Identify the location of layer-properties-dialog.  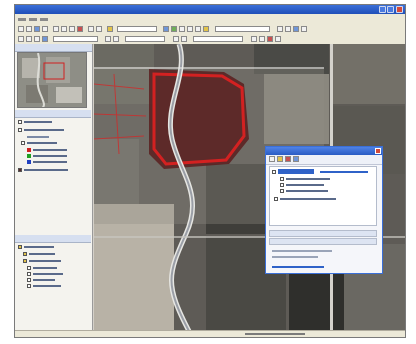
(324, 210).